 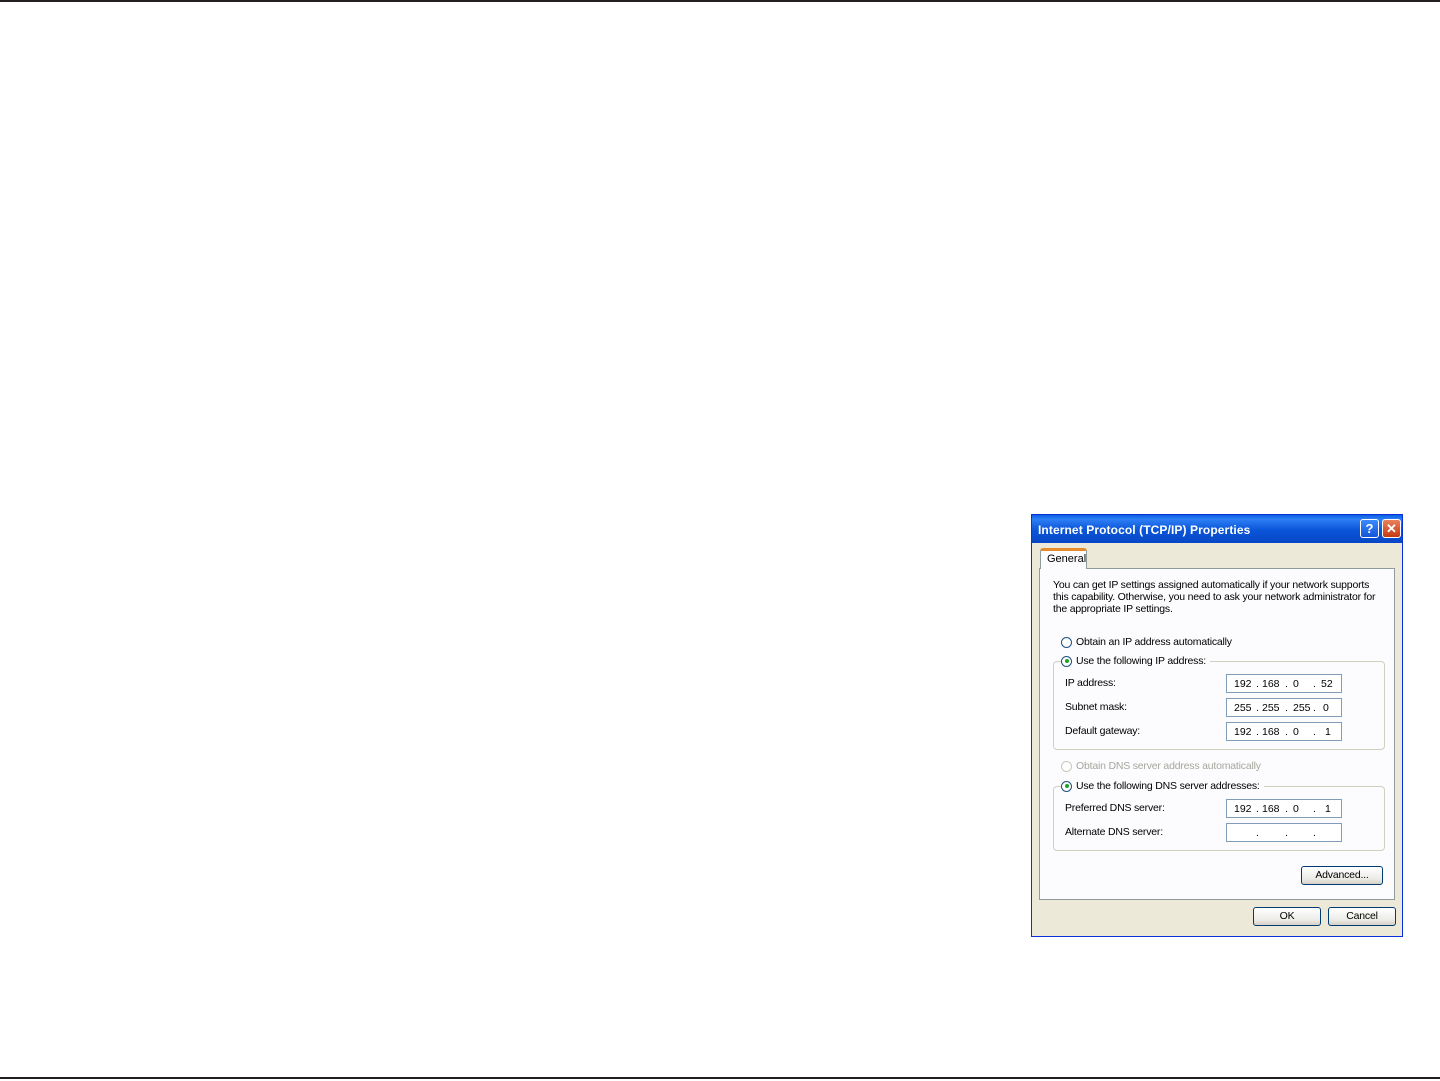 I want to click on default-gateway-input: 192 . 168 . 0 . 1, so click(x=1284, y=731).